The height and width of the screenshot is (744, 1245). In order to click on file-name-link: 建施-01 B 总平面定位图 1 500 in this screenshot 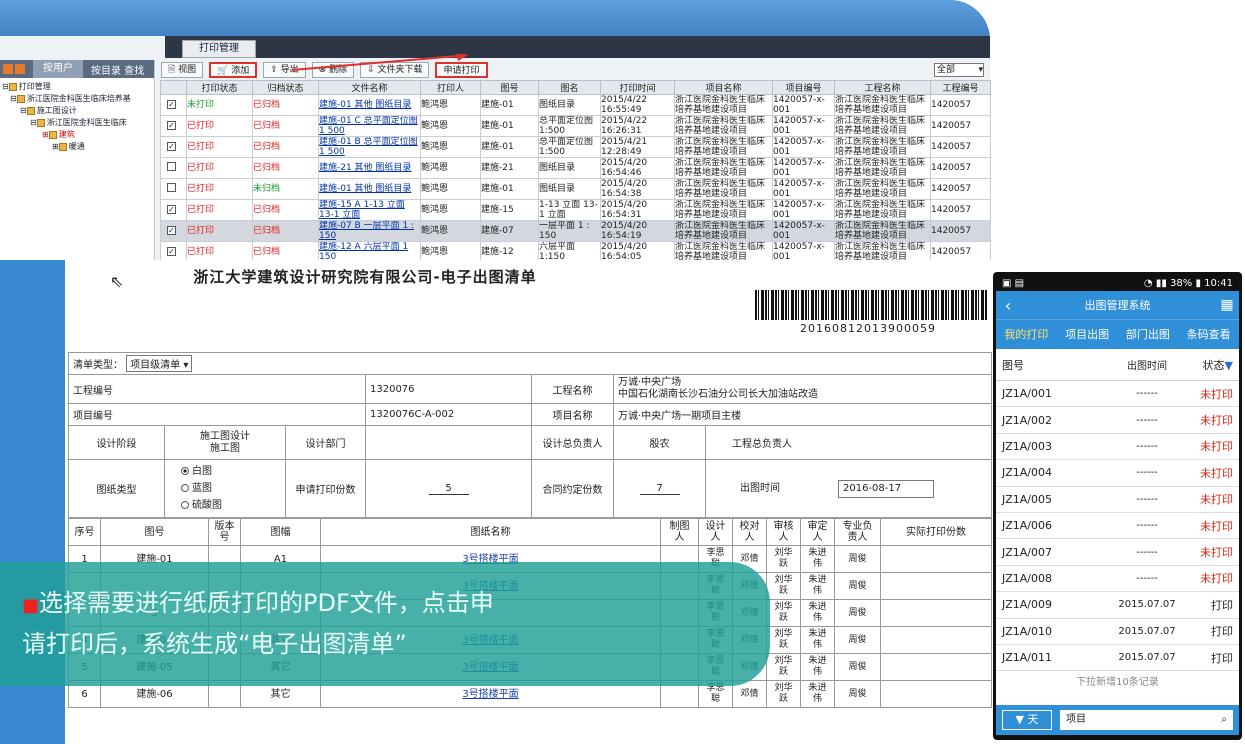, I will do `click(369, 147)`.